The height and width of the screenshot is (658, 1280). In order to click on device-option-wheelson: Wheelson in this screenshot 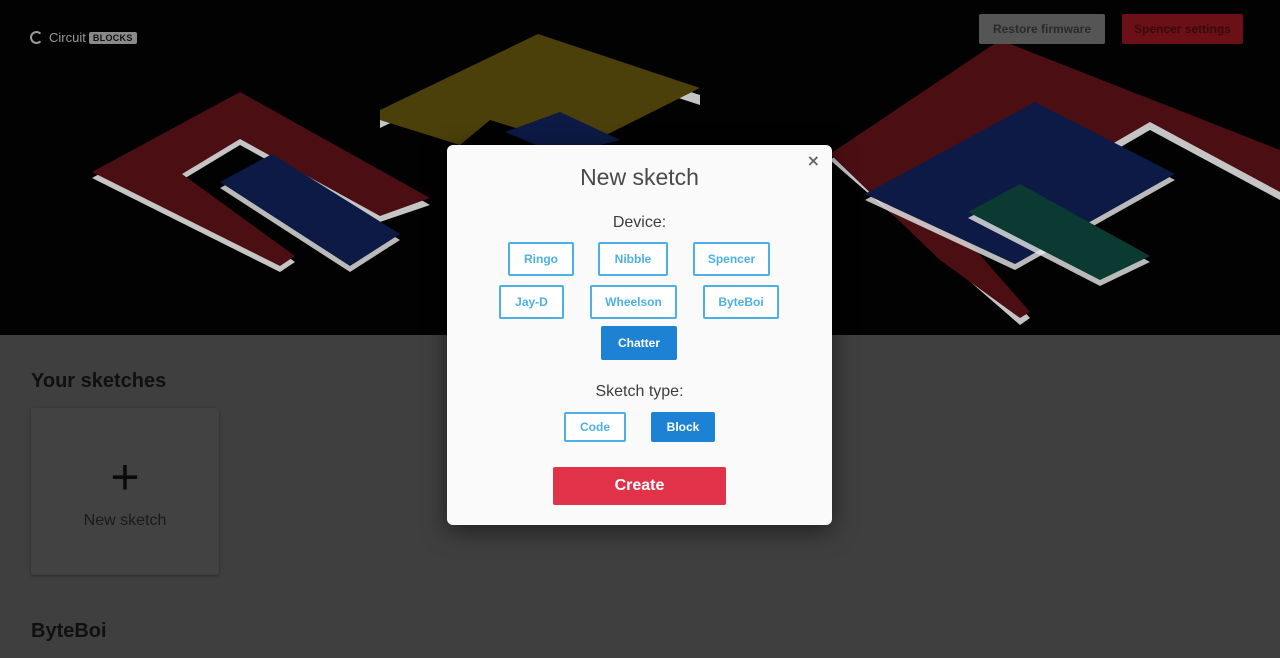, I will do `click(633, 302)`.